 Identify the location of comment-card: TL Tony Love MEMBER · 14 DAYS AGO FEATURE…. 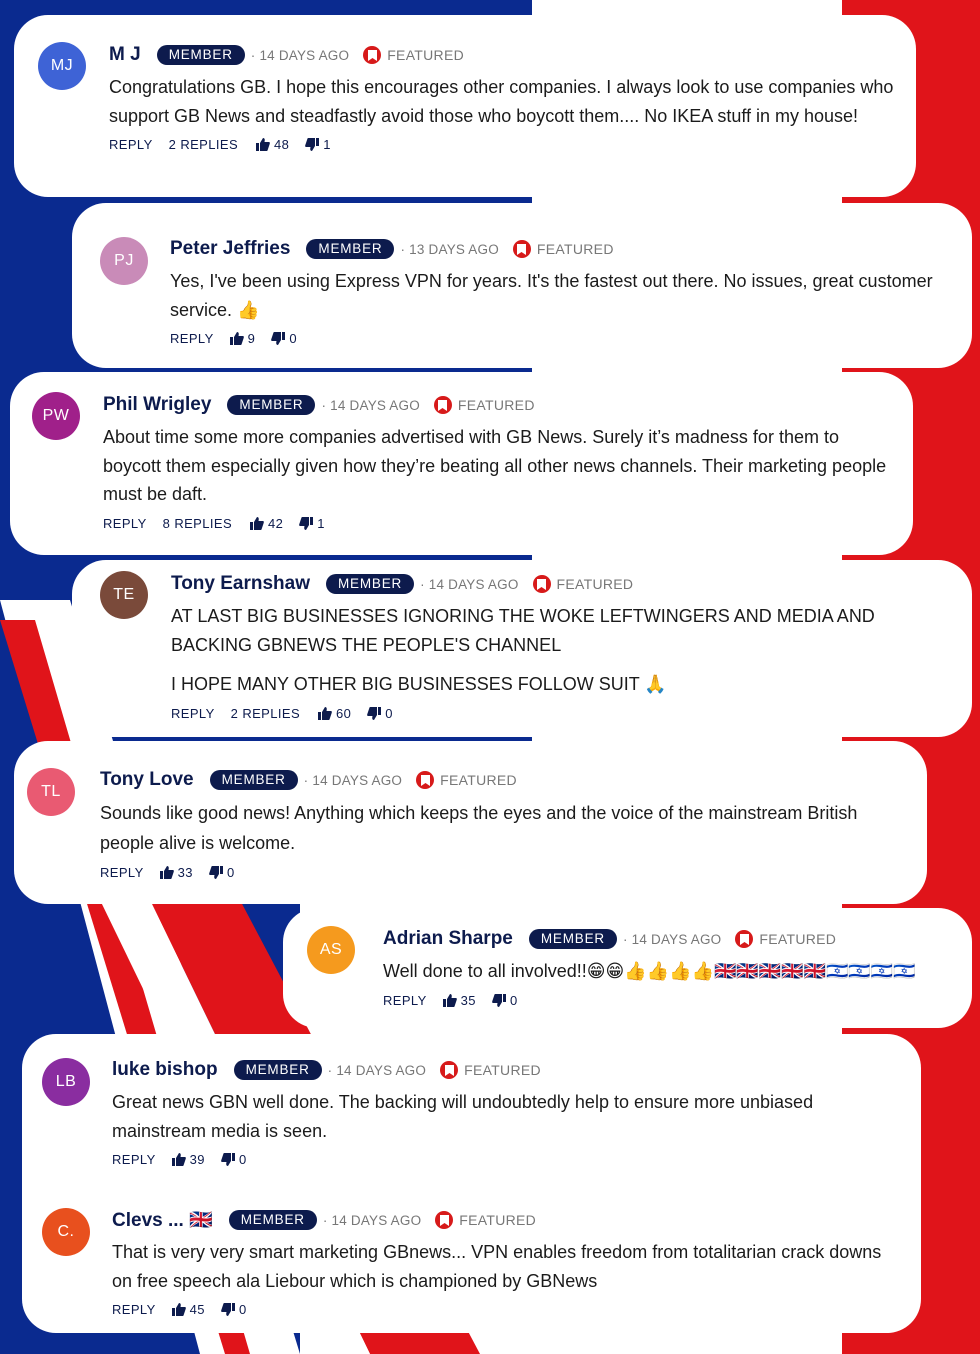
(470, 822).